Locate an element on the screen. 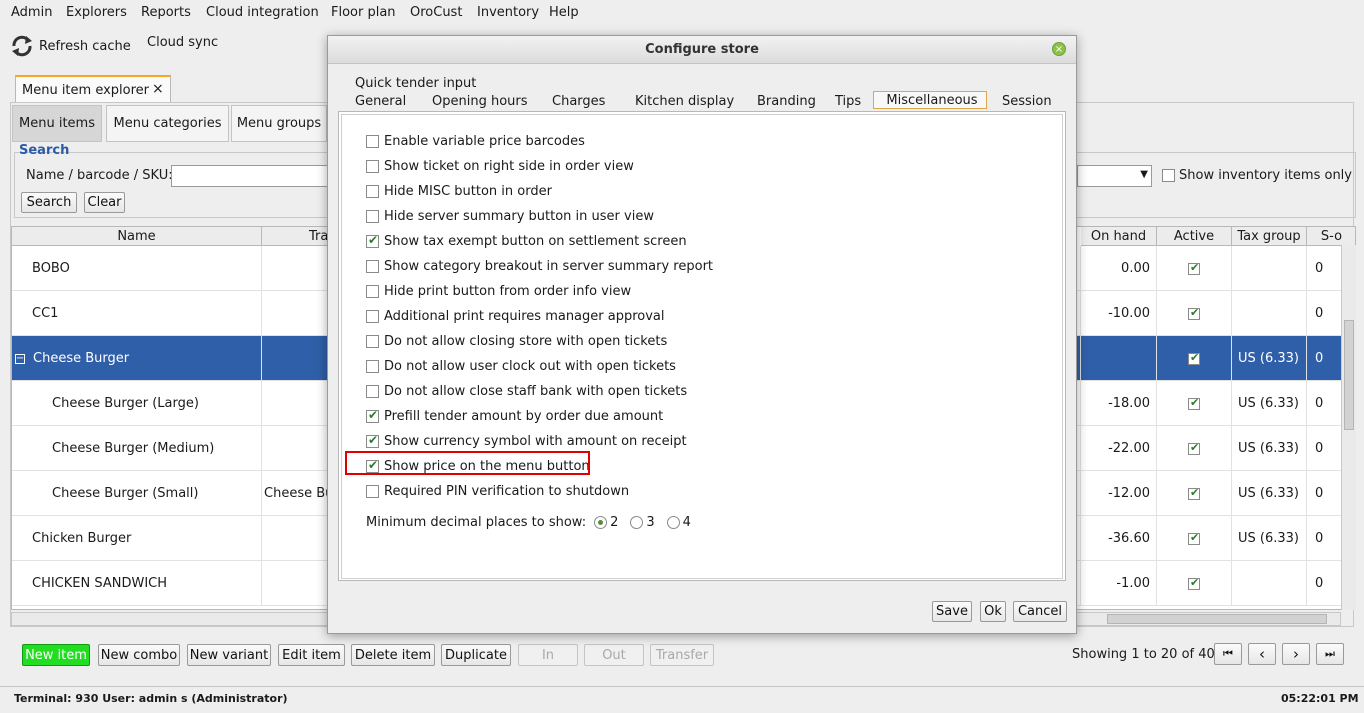 This screenshot has width=1364, height=713. tab-opening-hours: Opening hours is located at coordinates (478, 101).